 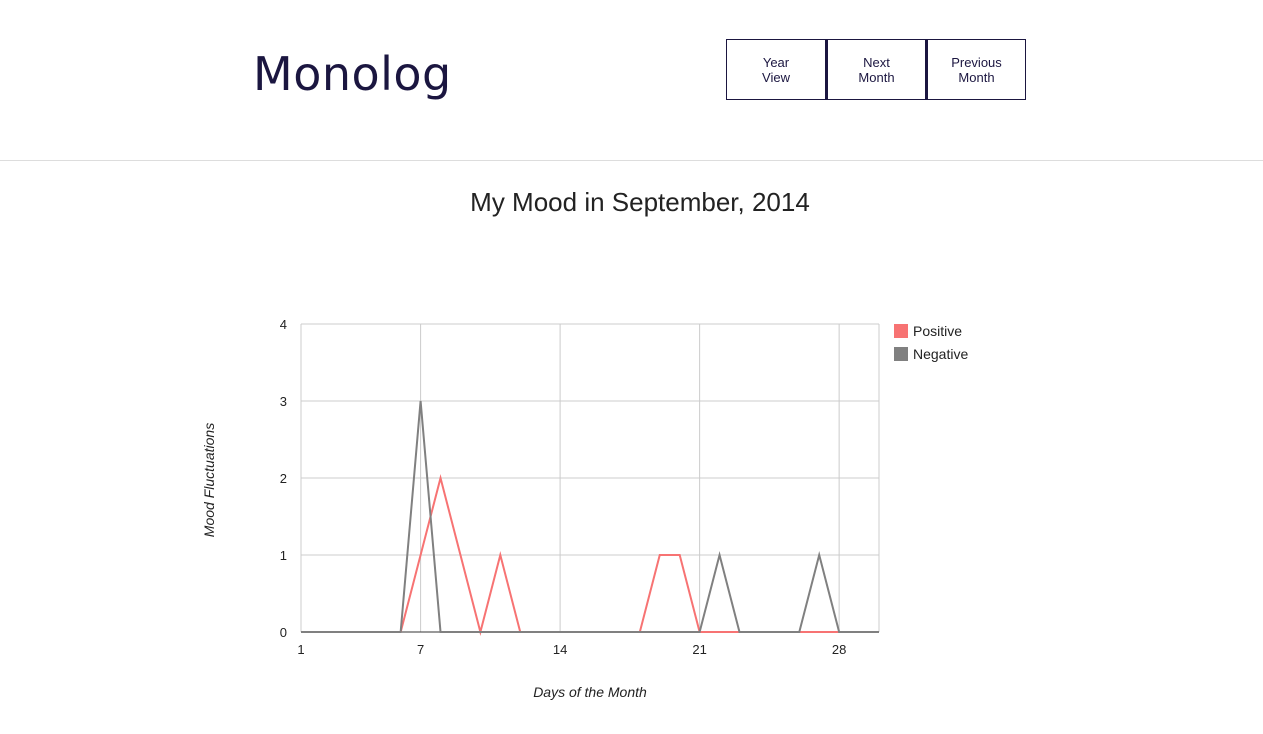 I want to click on legend-swatch-positive, so click(x=901, y=331).